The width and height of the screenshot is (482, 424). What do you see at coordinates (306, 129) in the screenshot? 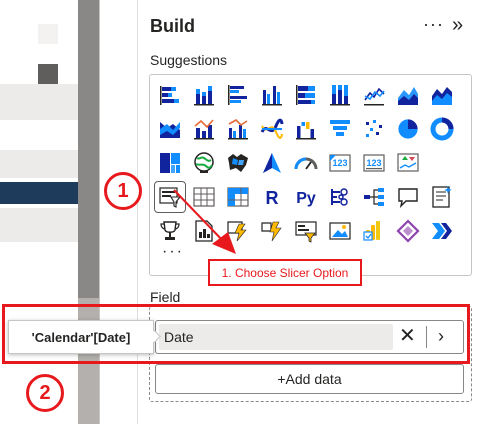
I see `waterfall-chart-icon` at bounding box center [306, 129].